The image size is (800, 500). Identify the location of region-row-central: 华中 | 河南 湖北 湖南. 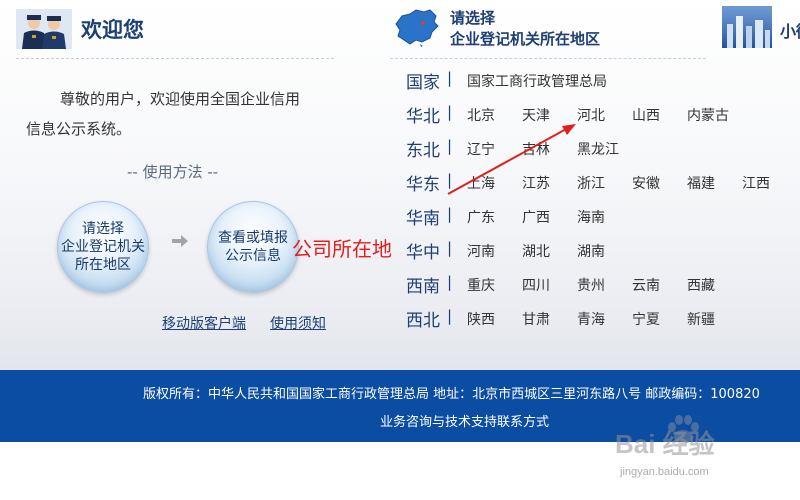
(603, 250).